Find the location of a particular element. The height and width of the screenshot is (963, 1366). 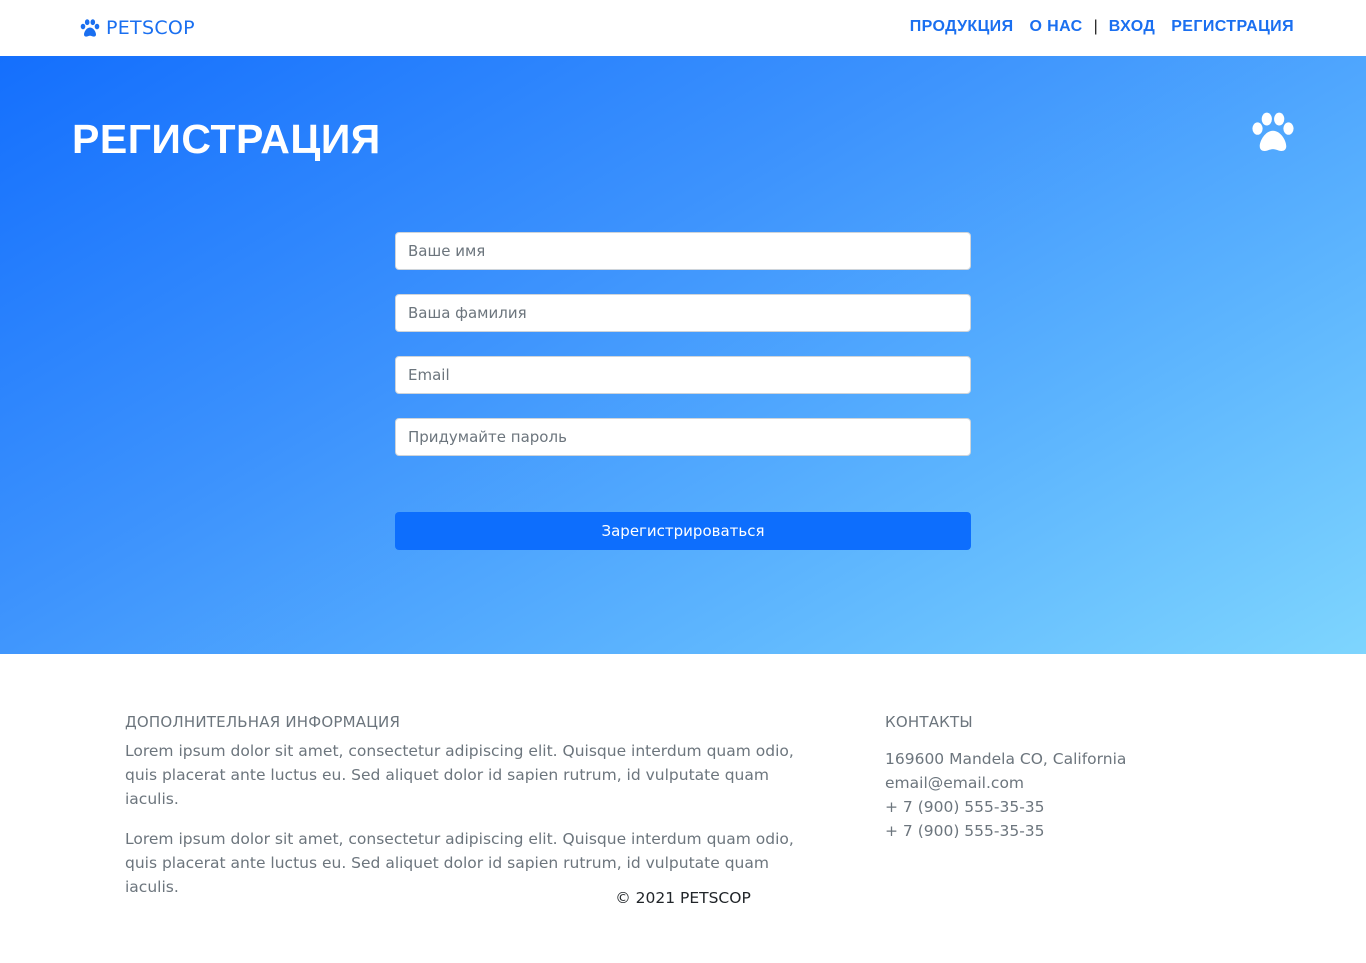

copyright: © 2021 PETSCOP is located at coordinates (683, 898).